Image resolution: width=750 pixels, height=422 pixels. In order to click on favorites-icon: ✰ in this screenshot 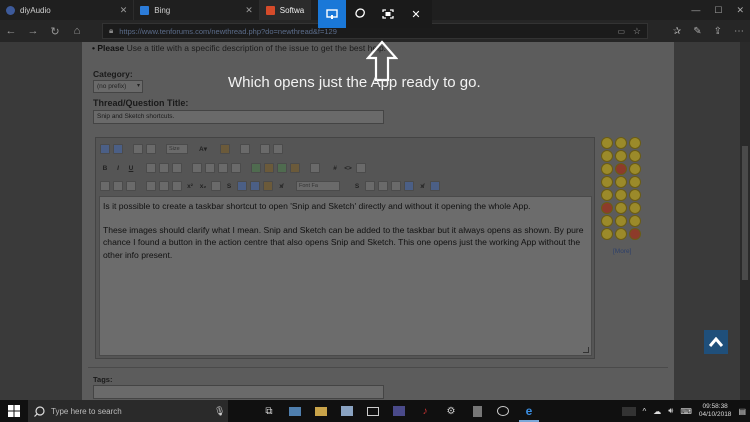, I will do `click(677, 31)`.